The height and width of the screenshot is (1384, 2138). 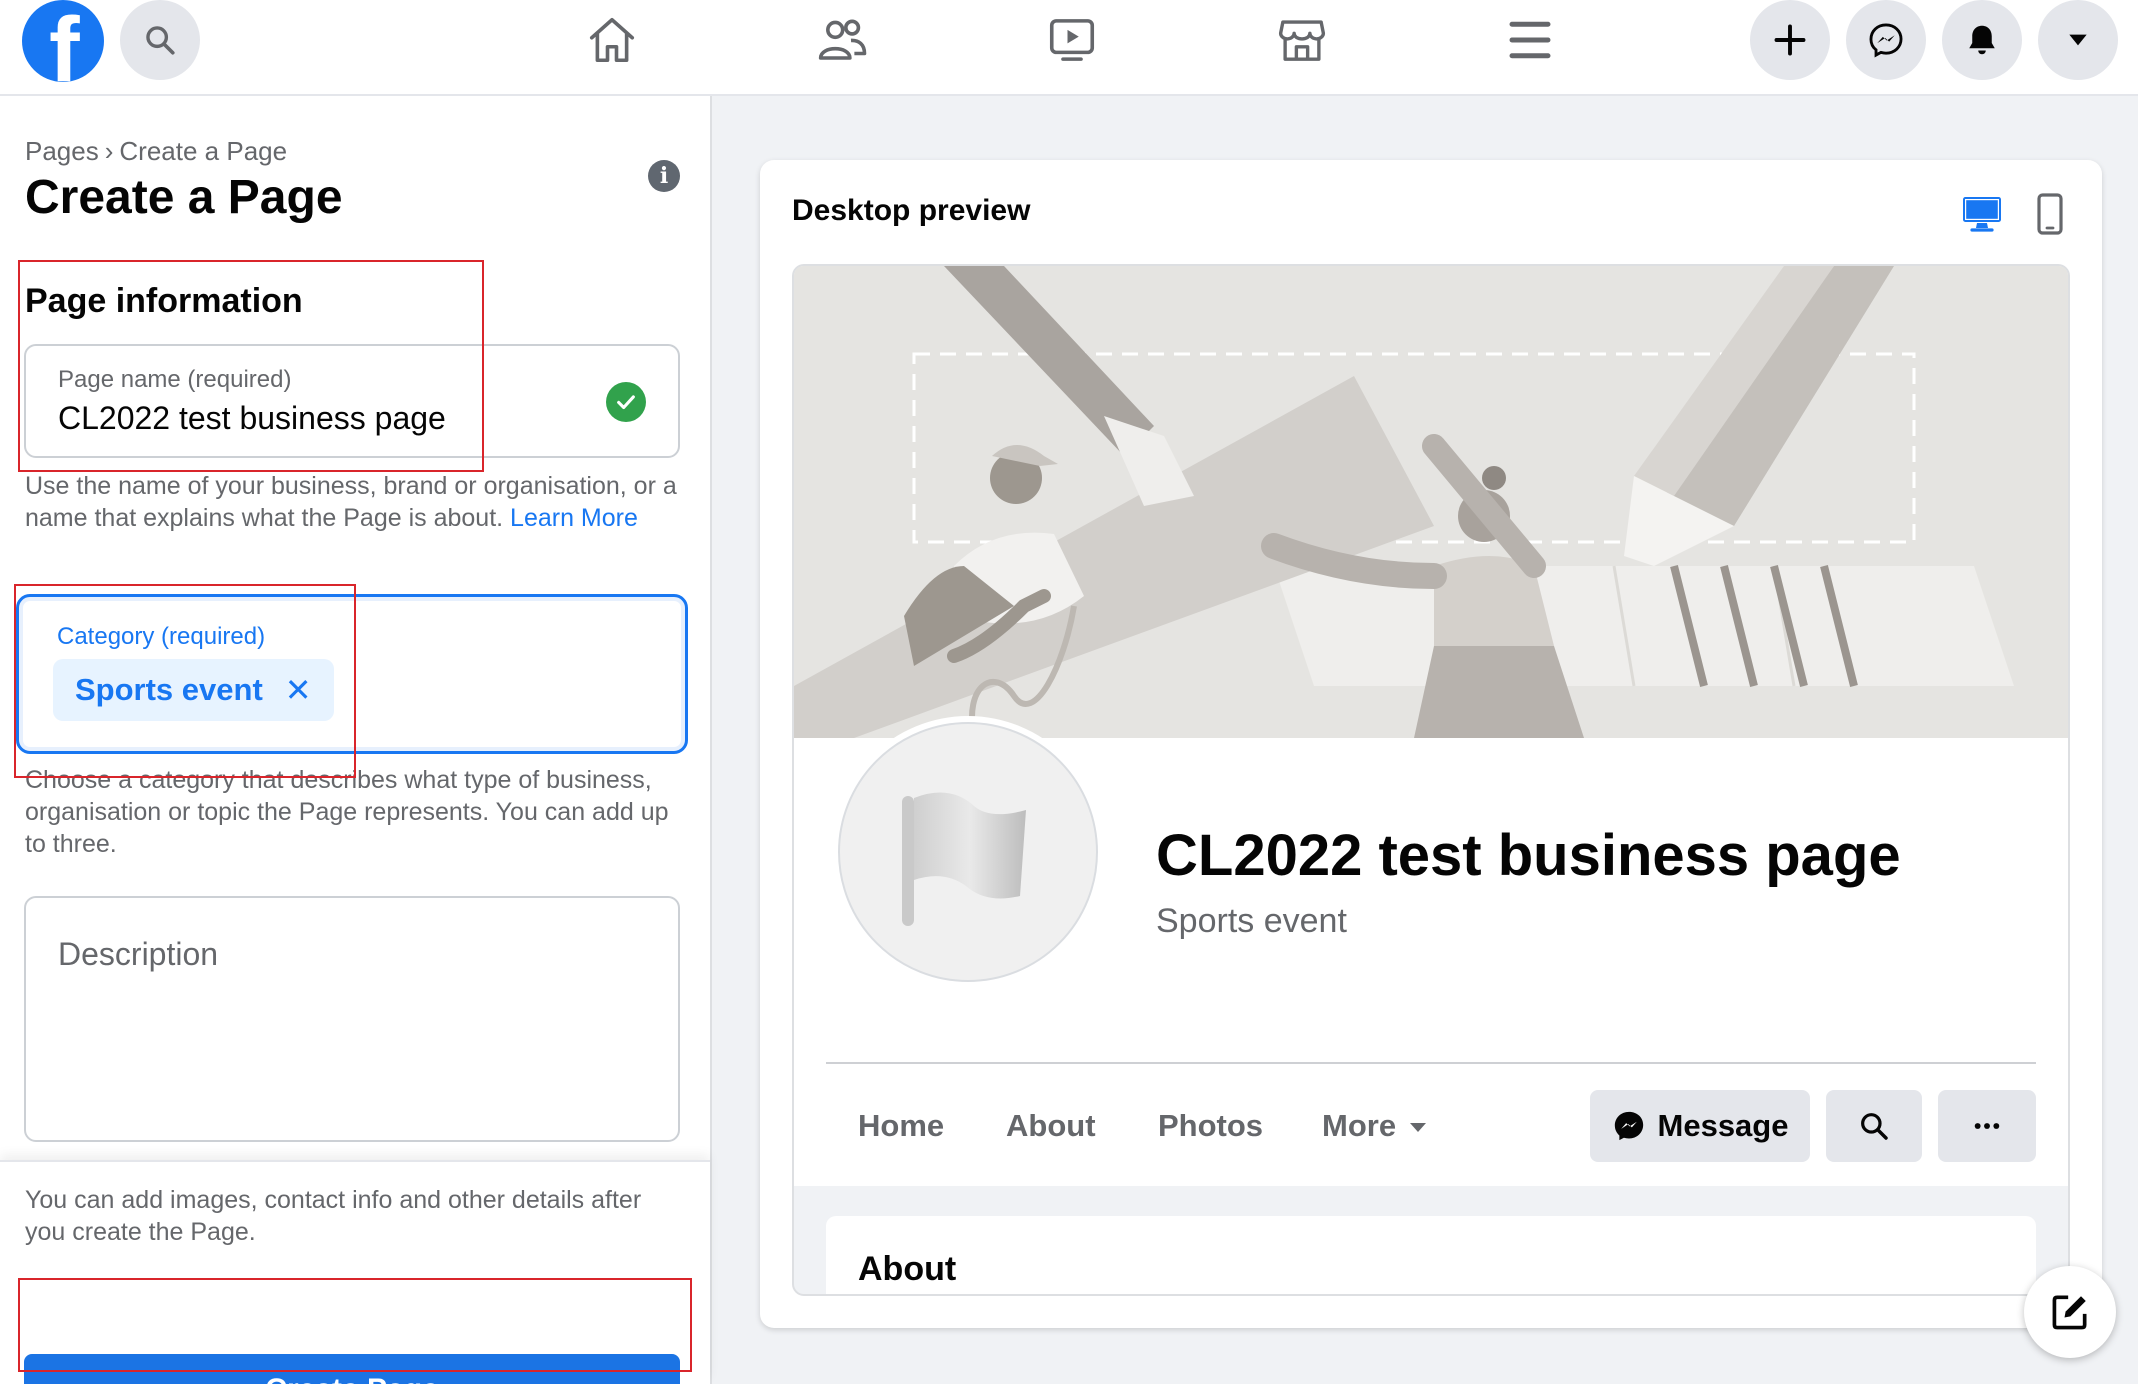 What do you see at coordinates (352, 1019) in the screenshot?
I see `description-field: Description` at bounding box center [352, 1019].